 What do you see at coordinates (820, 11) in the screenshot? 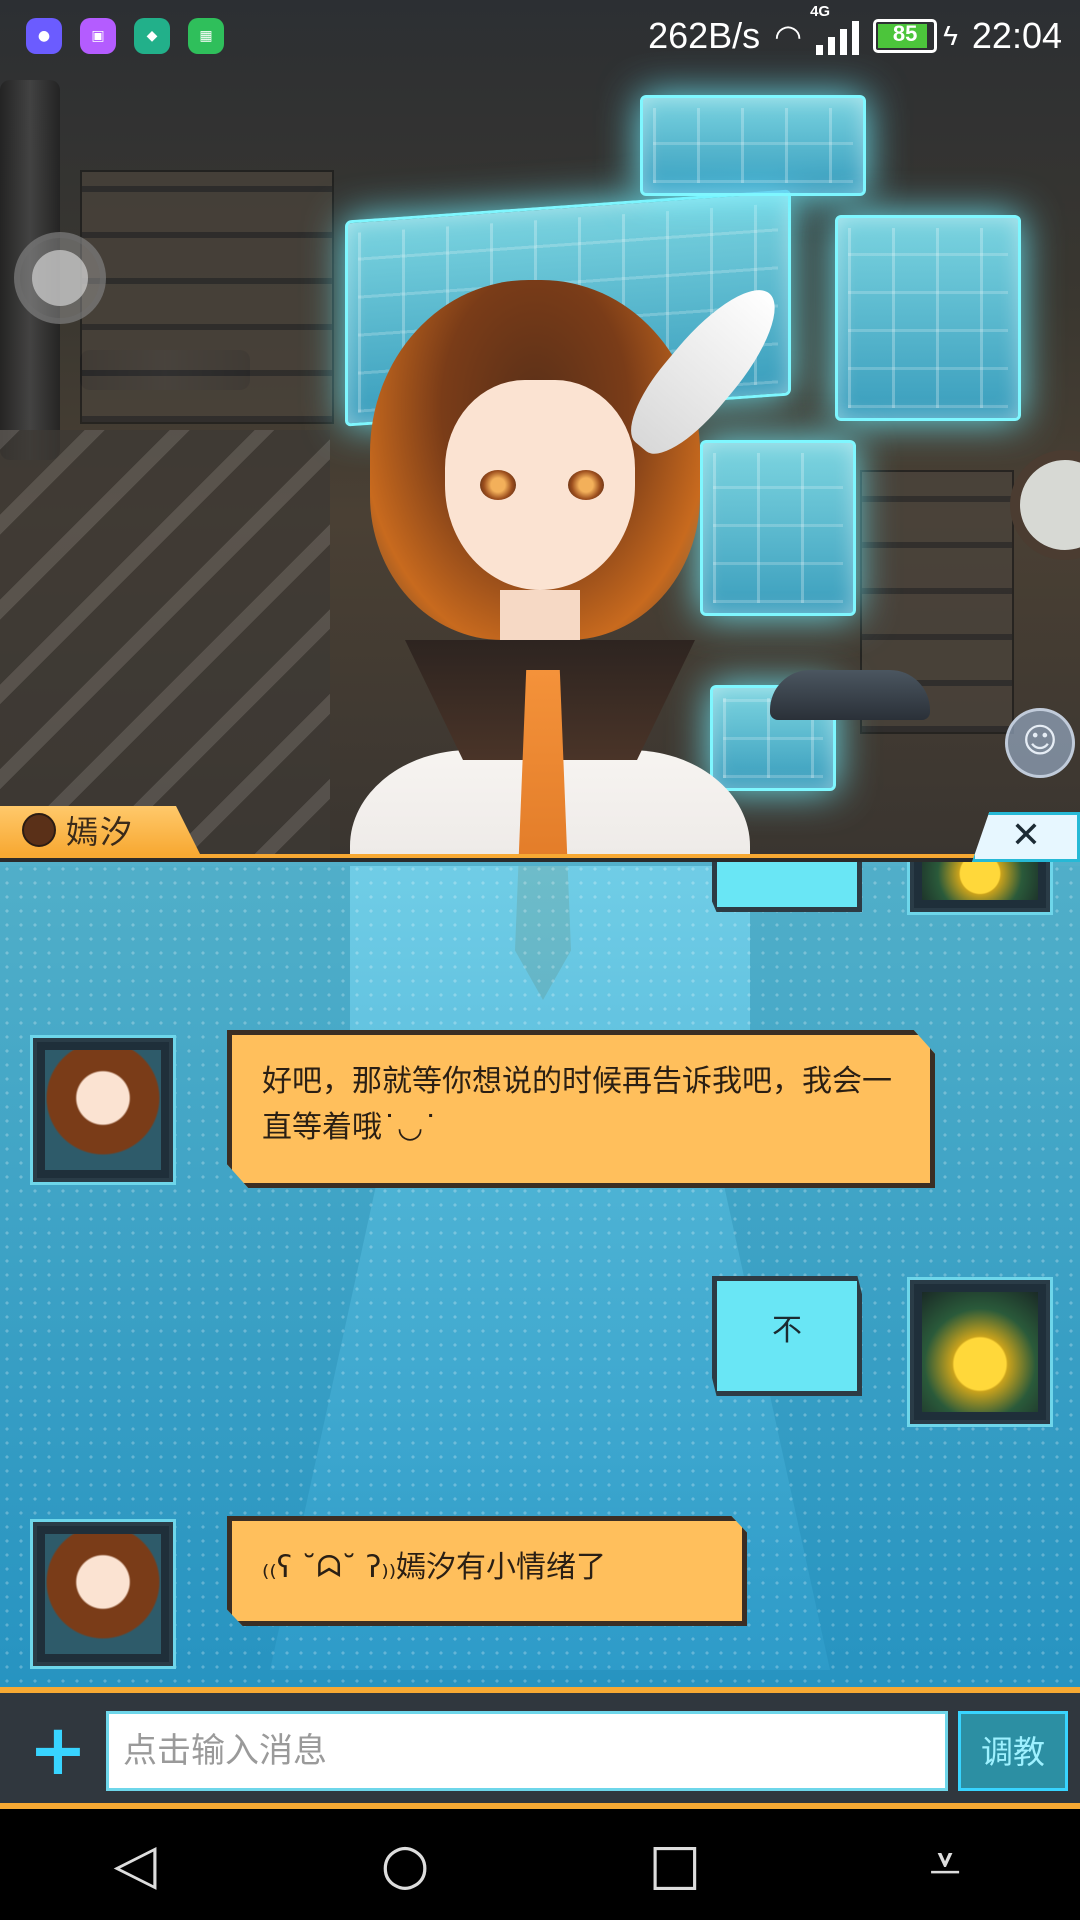
I see `network-type: 4G` at bounding box center [820, 11].